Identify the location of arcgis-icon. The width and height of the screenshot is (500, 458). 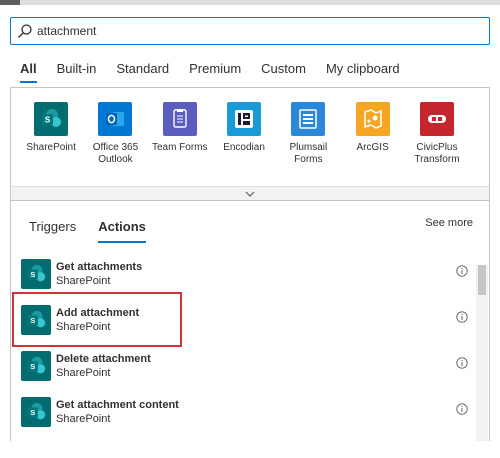
(372, 119).